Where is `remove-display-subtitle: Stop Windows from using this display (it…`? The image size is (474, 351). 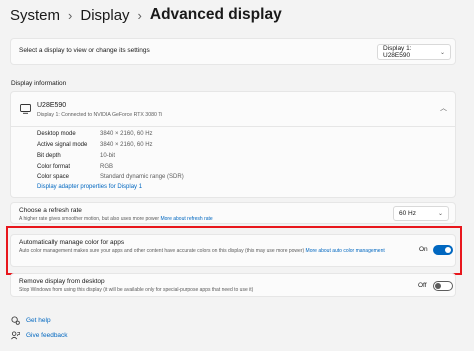 remove-display-subtitle: Stop Windows from using this display (it… is located at coordinates (136, 290).